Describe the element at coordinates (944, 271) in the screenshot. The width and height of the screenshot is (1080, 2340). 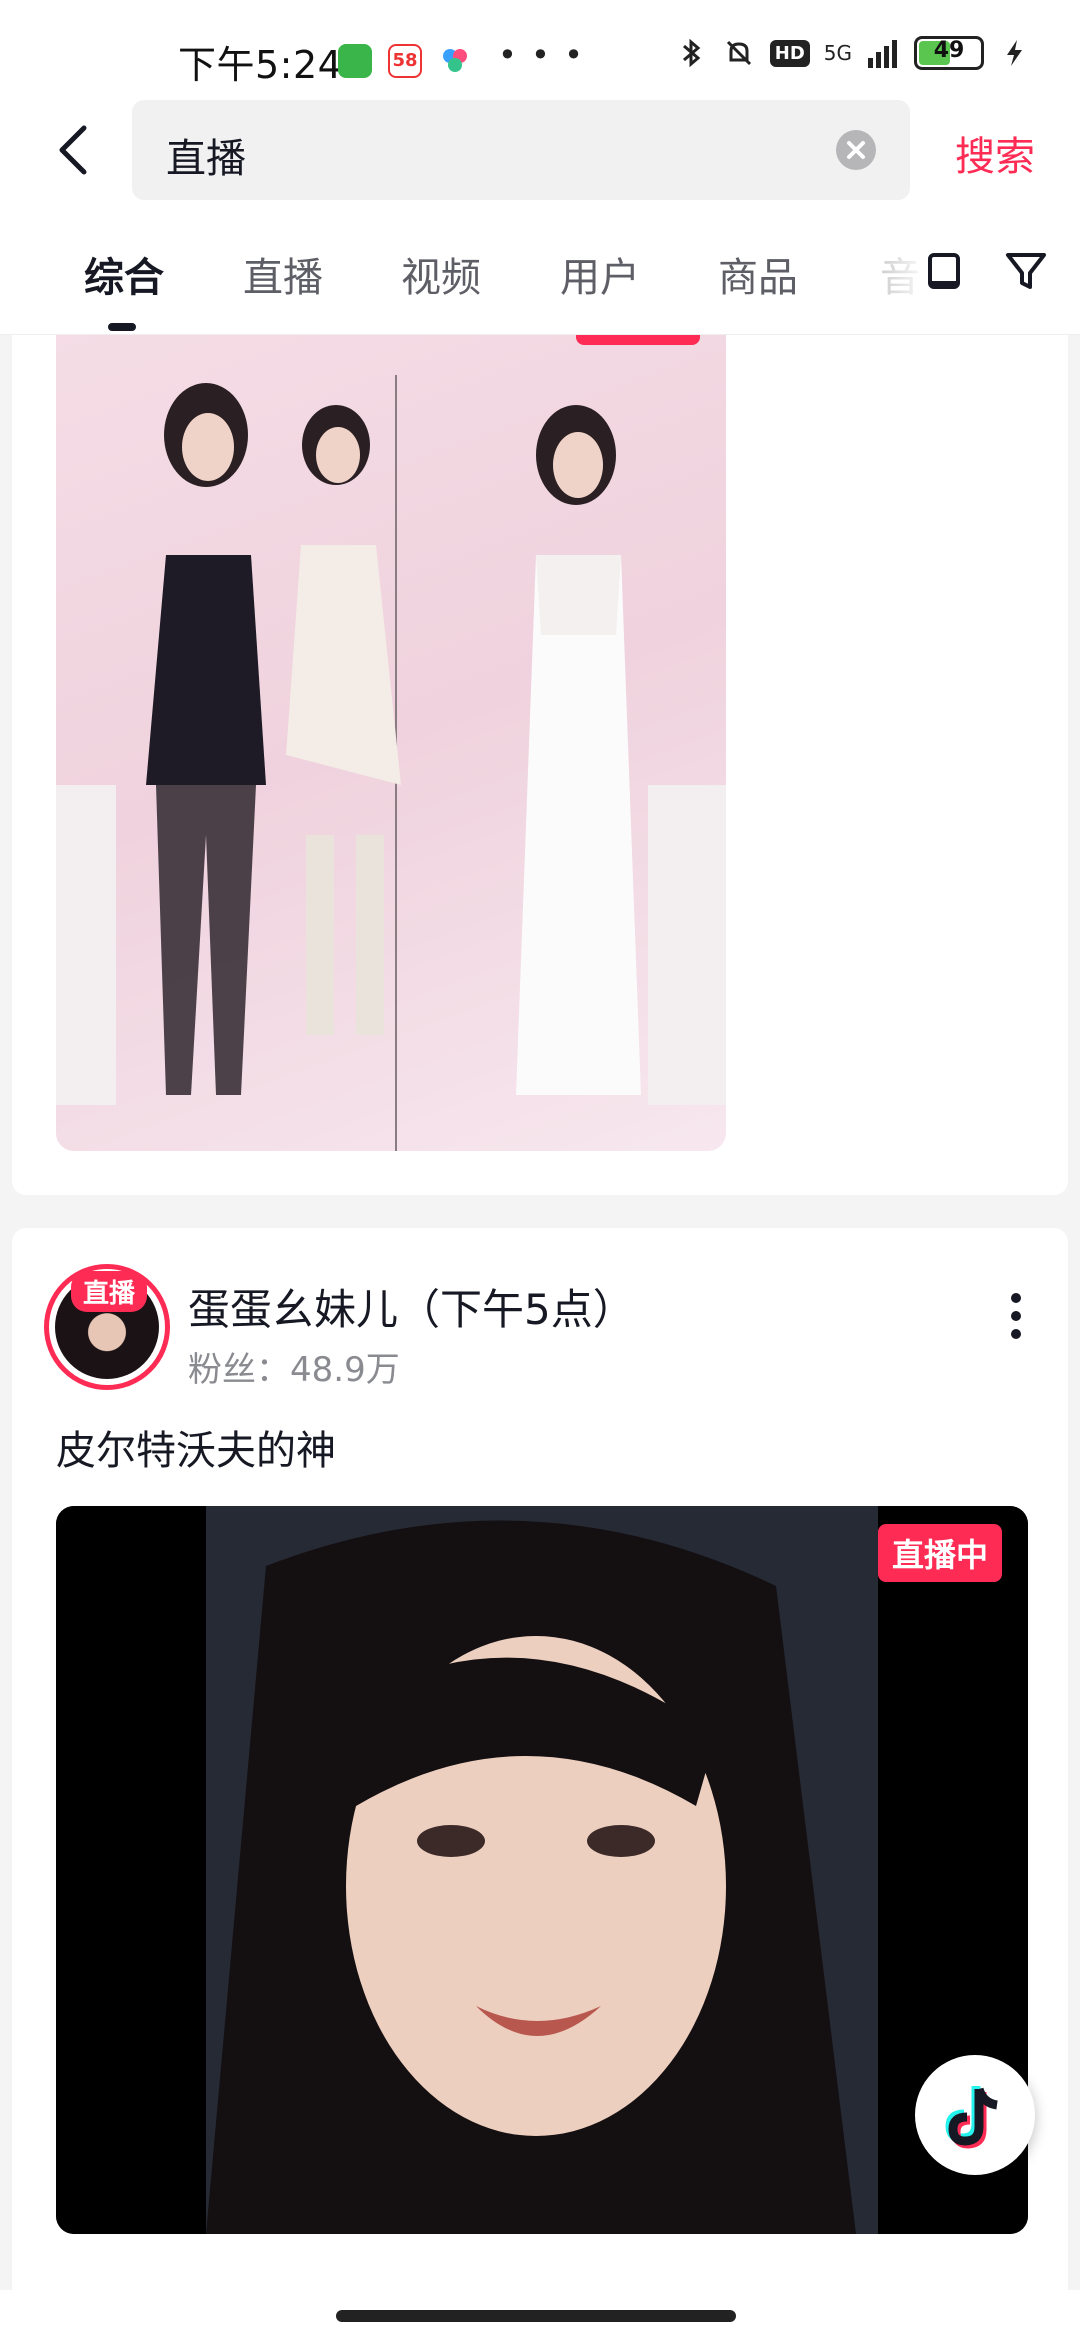
I see `layout-toggle-icon` at that location.